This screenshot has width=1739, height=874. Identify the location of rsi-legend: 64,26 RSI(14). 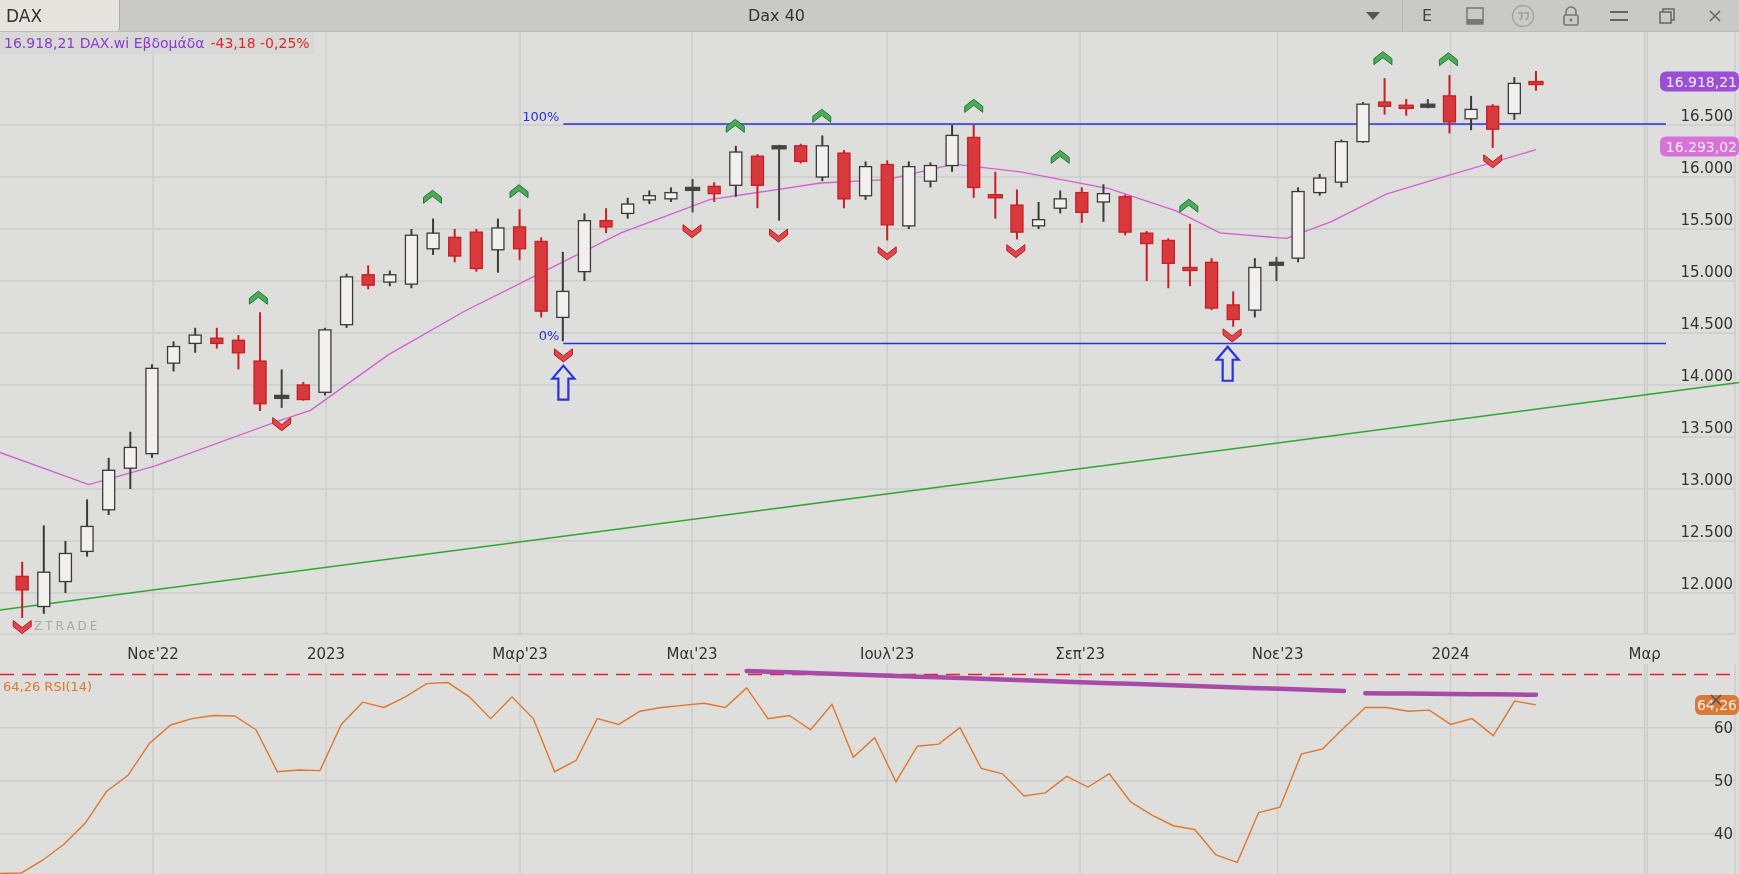
(48, 686).